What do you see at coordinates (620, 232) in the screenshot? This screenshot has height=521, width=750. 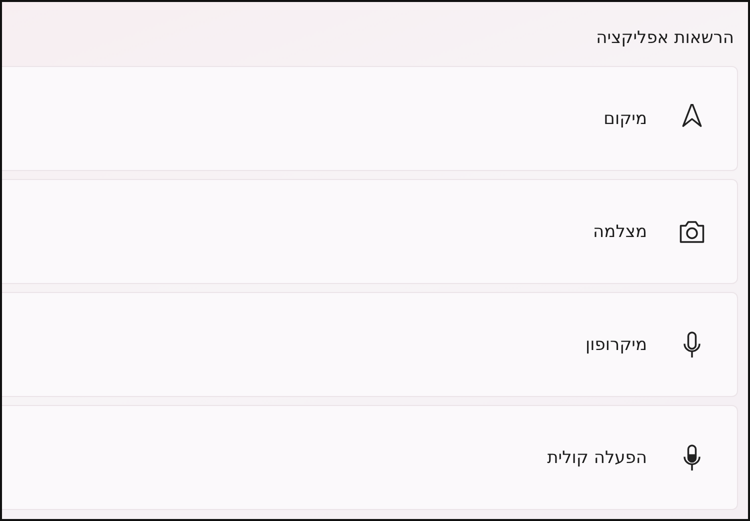 I see `permission-label: מצלמה` at bounding box center [620, 232].